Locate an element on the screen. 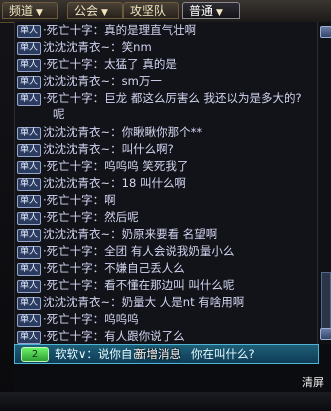 The image size is (331, 411). chat-text: 呜呜呜 笑死我了 is located at coordinates (146, 166).